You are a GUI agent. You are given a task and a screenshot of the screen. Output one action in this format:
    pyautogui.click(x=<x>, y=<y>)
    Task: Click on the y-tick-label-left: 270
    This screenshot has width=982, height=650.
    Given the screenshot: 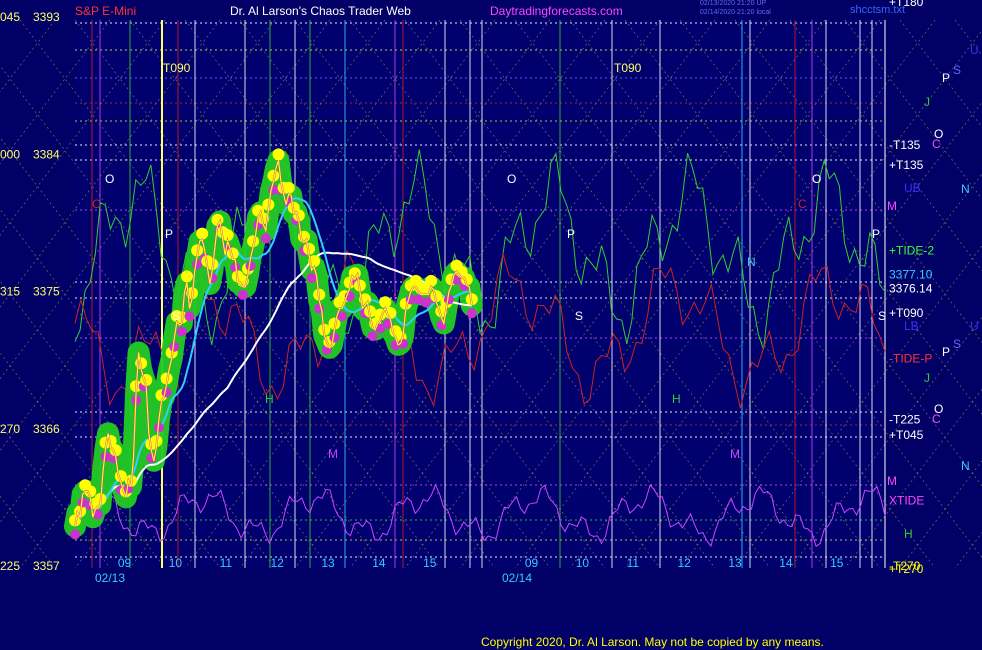 What is the action you would take?
    pyautogui.click(x=10, y=429)
    